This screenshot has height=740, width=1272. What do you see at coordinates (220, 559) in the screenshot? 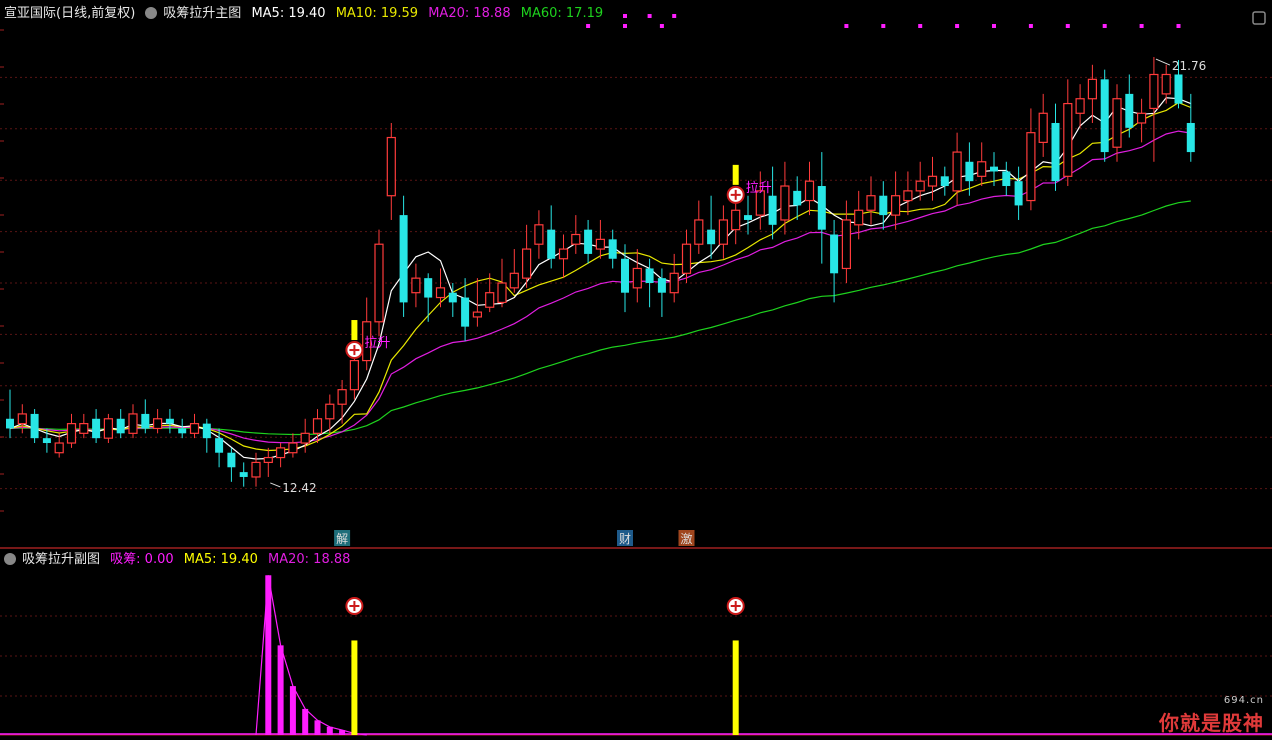
I see `sub-ma5-value: MA5: 19.40` at bounding box center [220, 559].